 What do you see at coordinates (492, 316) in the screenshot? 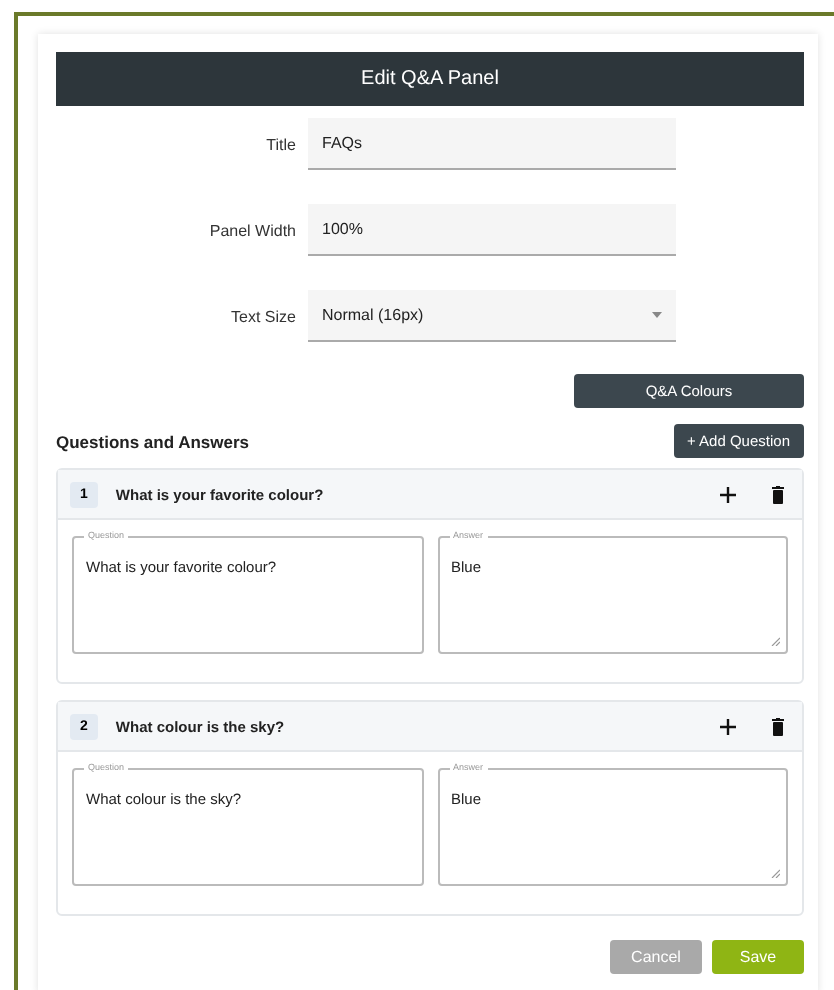
I see `select-field: Normal (16px)` at bounding box center [492, 316].